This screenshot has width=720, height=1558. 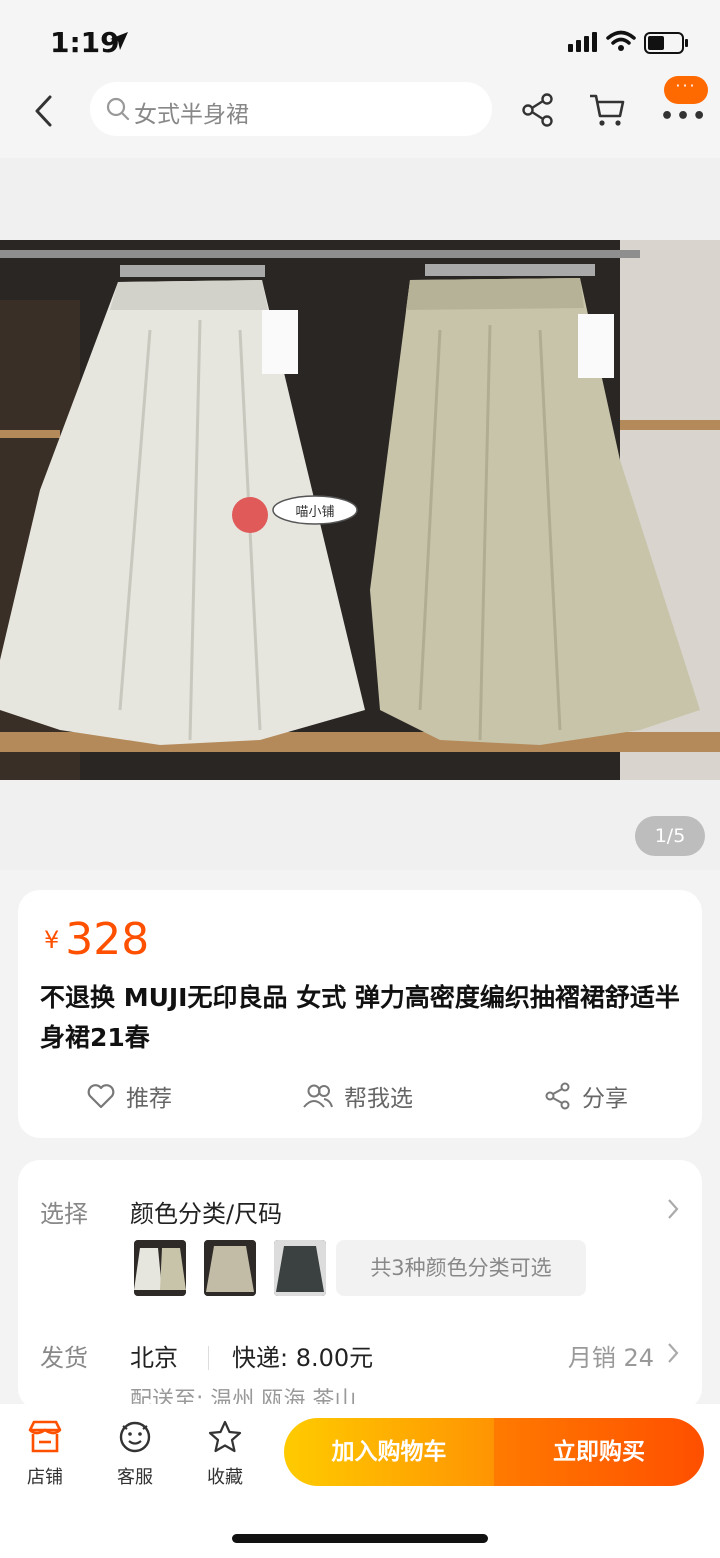 What do you see at coordinates (225, 1477) in the screenshot?
I see `favorite-label: 收藏` at bounding box center [225, 1477].